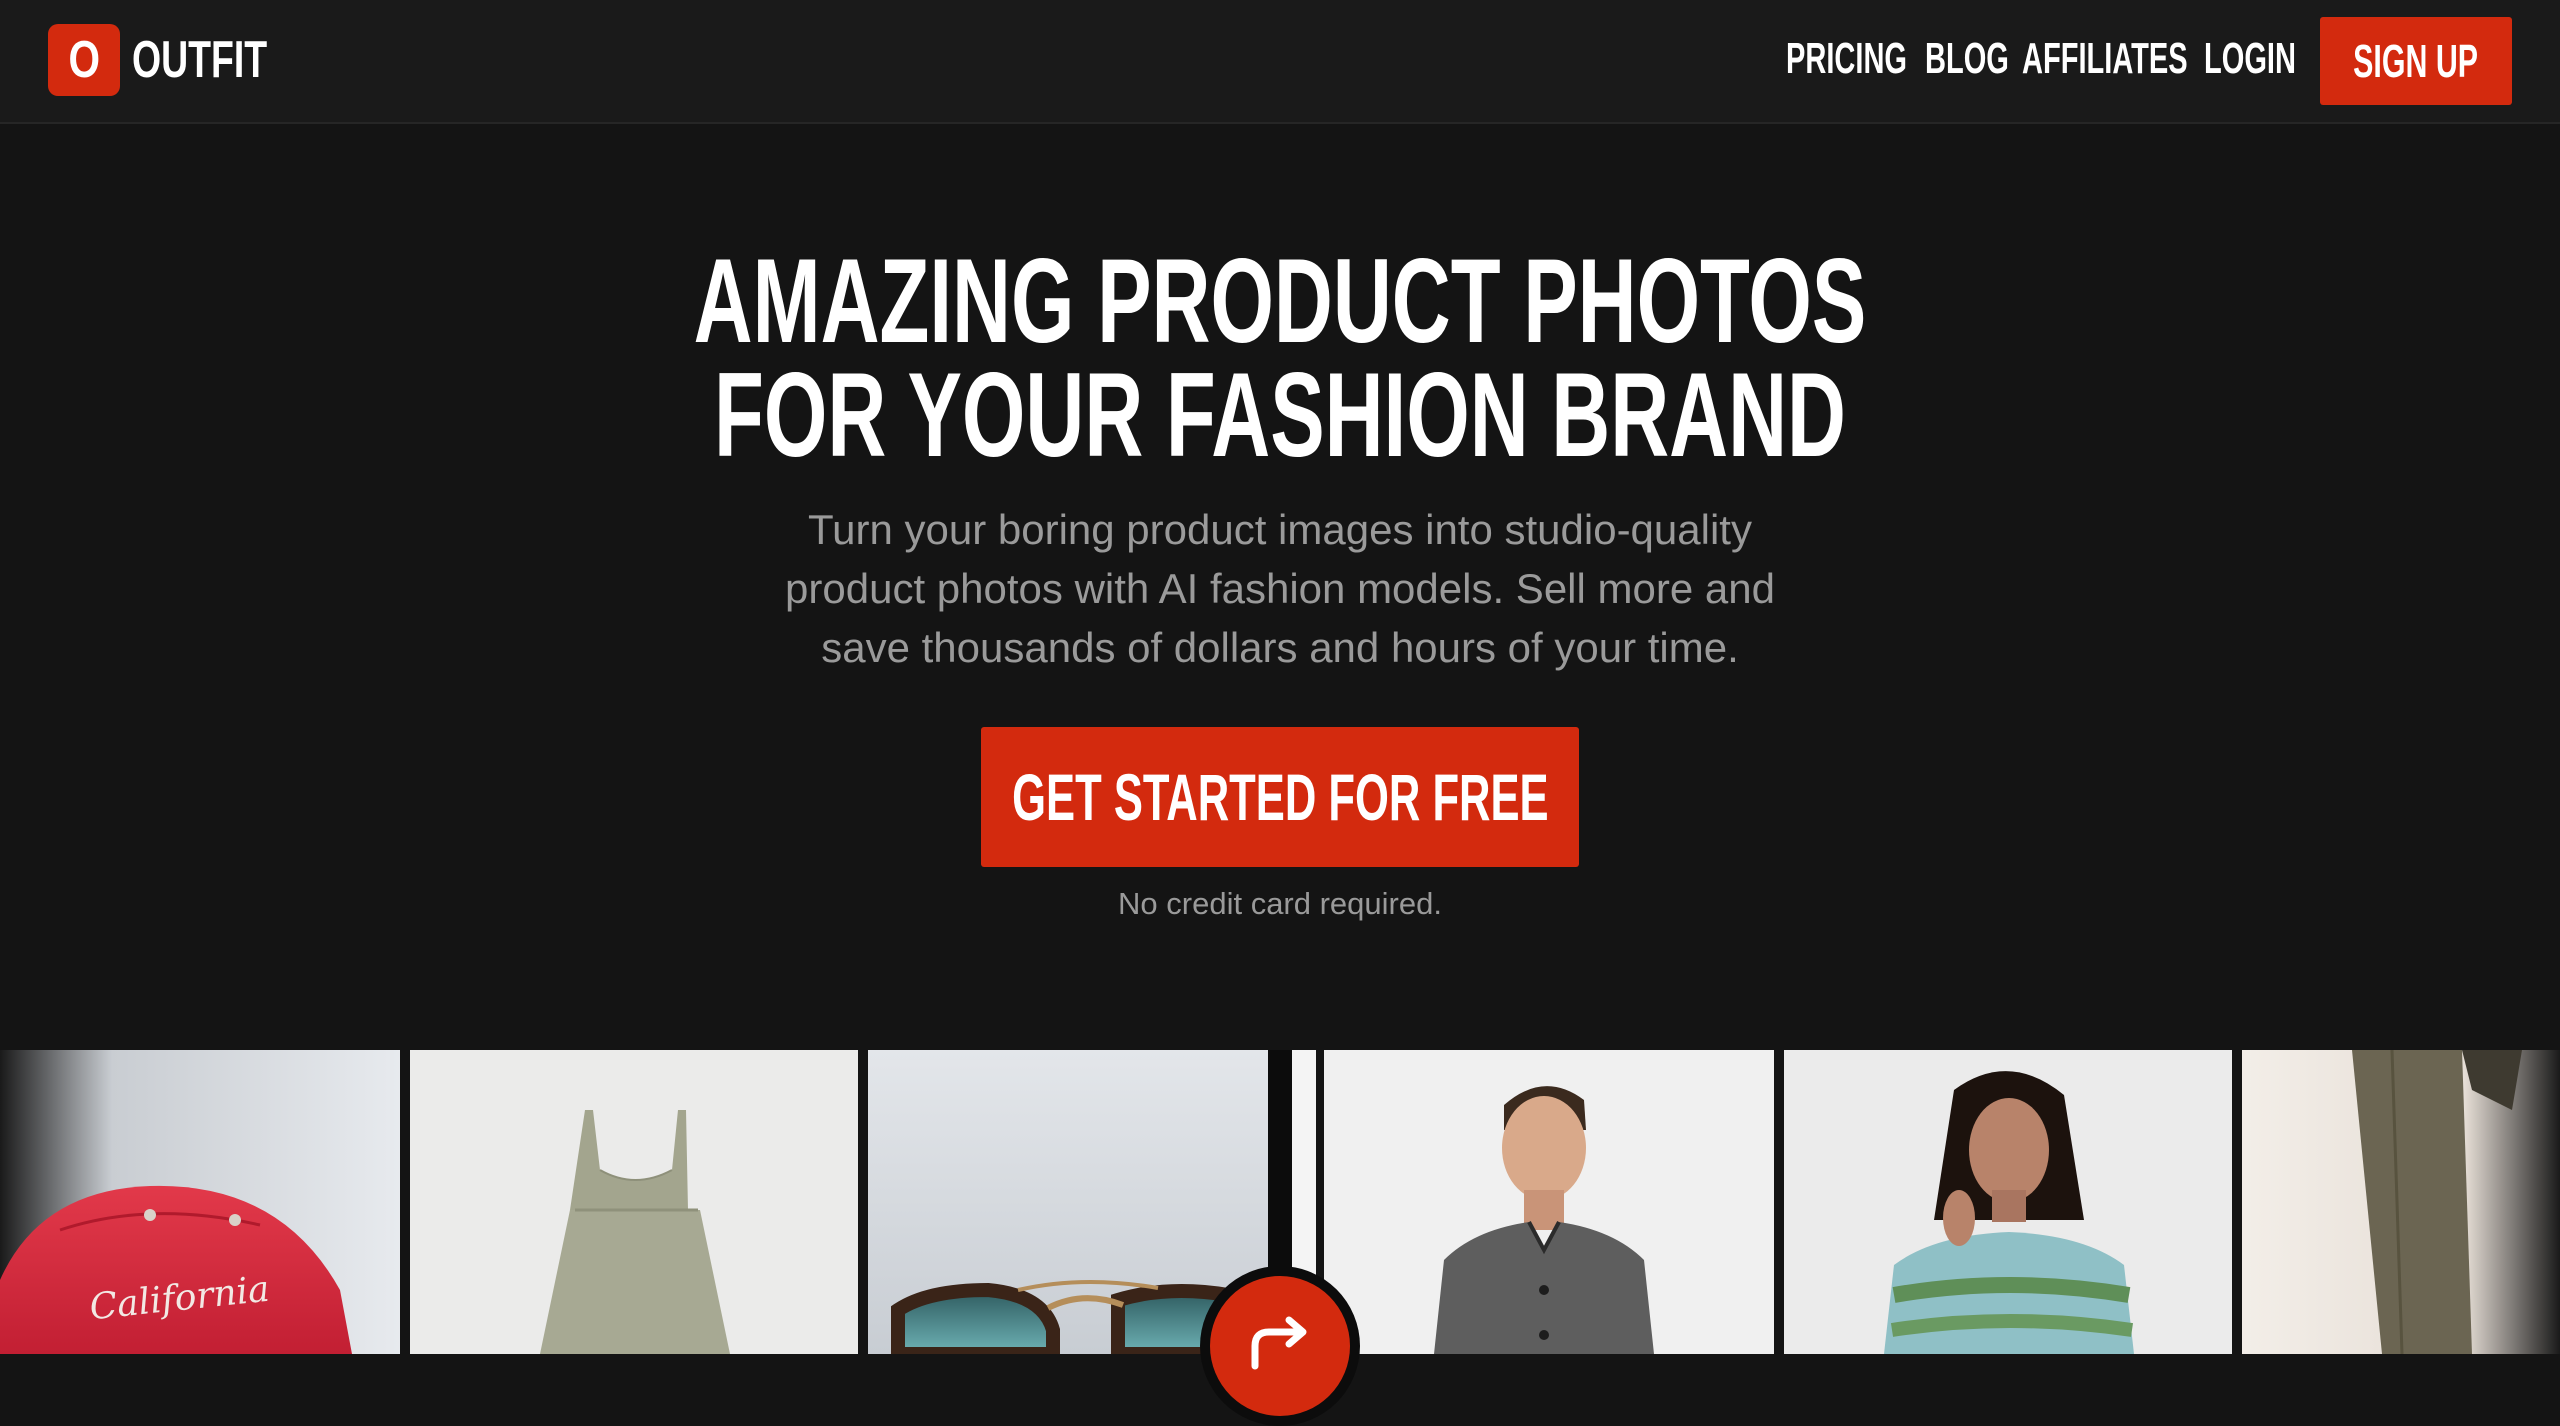 This screenshot has width=2560, height=1426. What do you see at coordinates (1280, 797) in the screenshot?
I see `get-started-button: GET STARTED FOR FREE` at bounding box center [1280, 797].